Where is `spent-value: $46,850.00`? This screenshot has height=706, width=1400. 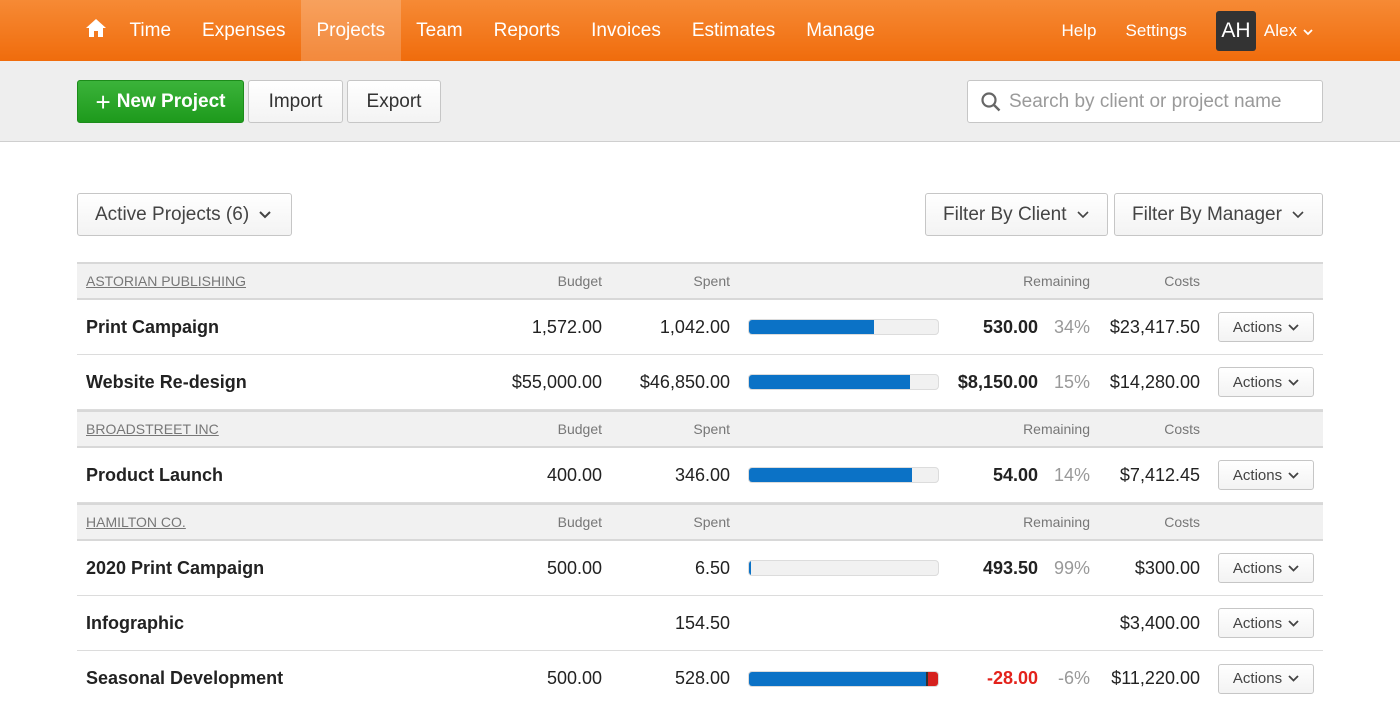 spent-value: $46,850.00 is located at coordinates (684, 381).